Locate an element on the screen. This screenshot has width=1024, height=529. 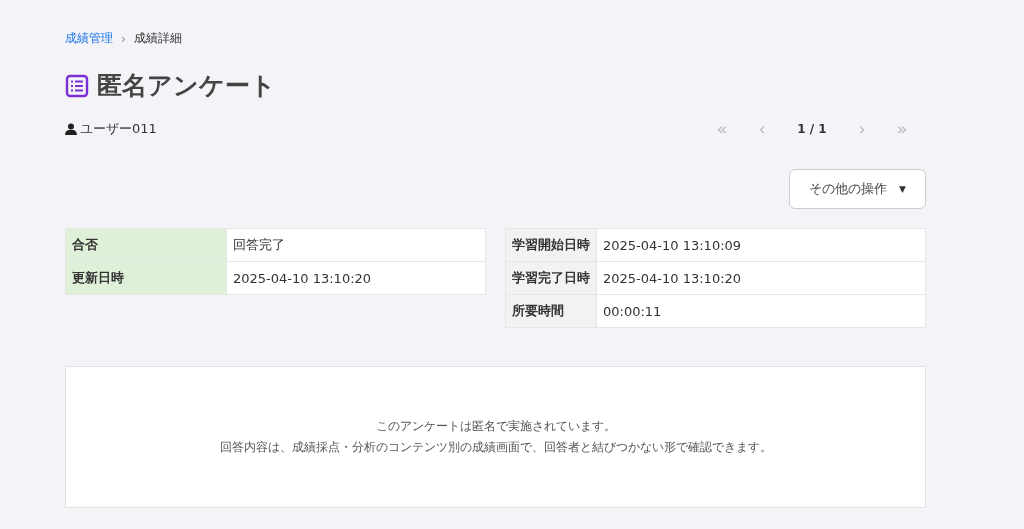
table-header-cell: 所要時間 is located at coordinates (551, 311).